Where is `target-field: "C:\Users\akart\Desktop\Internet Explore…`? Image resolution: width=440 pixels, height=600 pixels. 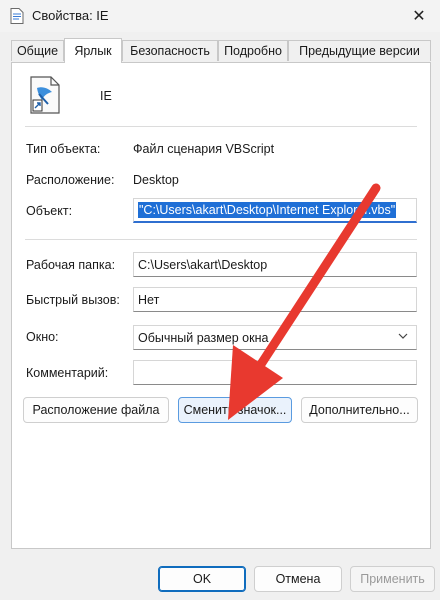 target-field: "C:\Users\akart\Desktop\Internet Explore… is located at coordinates (275, 210).